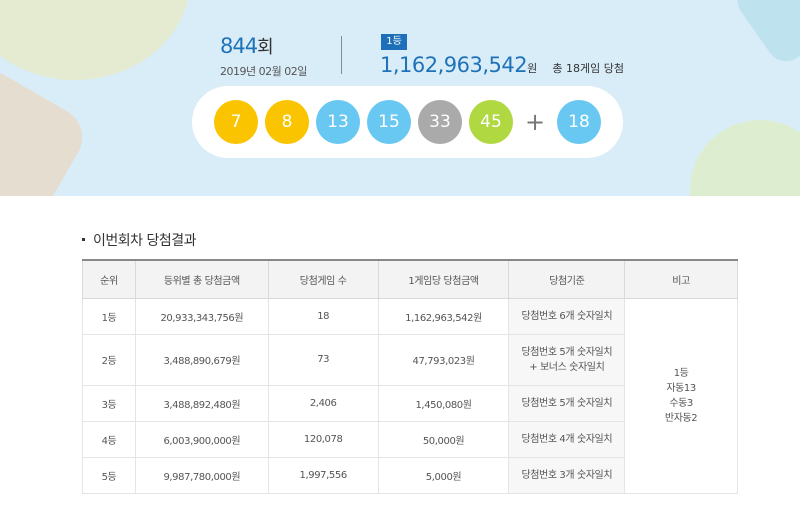 The height and width of the screenshot is (506, 800). I want to click on number-ball: 8, so click(287, 122).